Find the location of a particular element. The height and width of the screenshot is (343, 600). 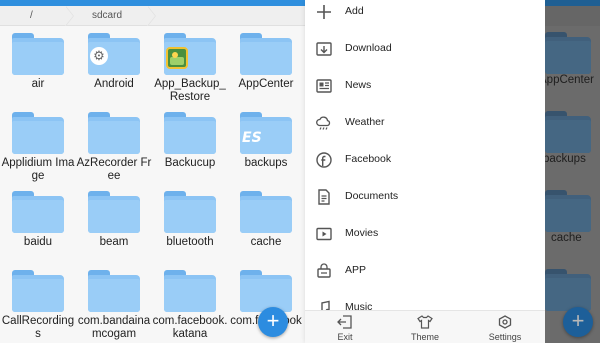

folder-tile: ES backups is located at coordinates (266, 150).